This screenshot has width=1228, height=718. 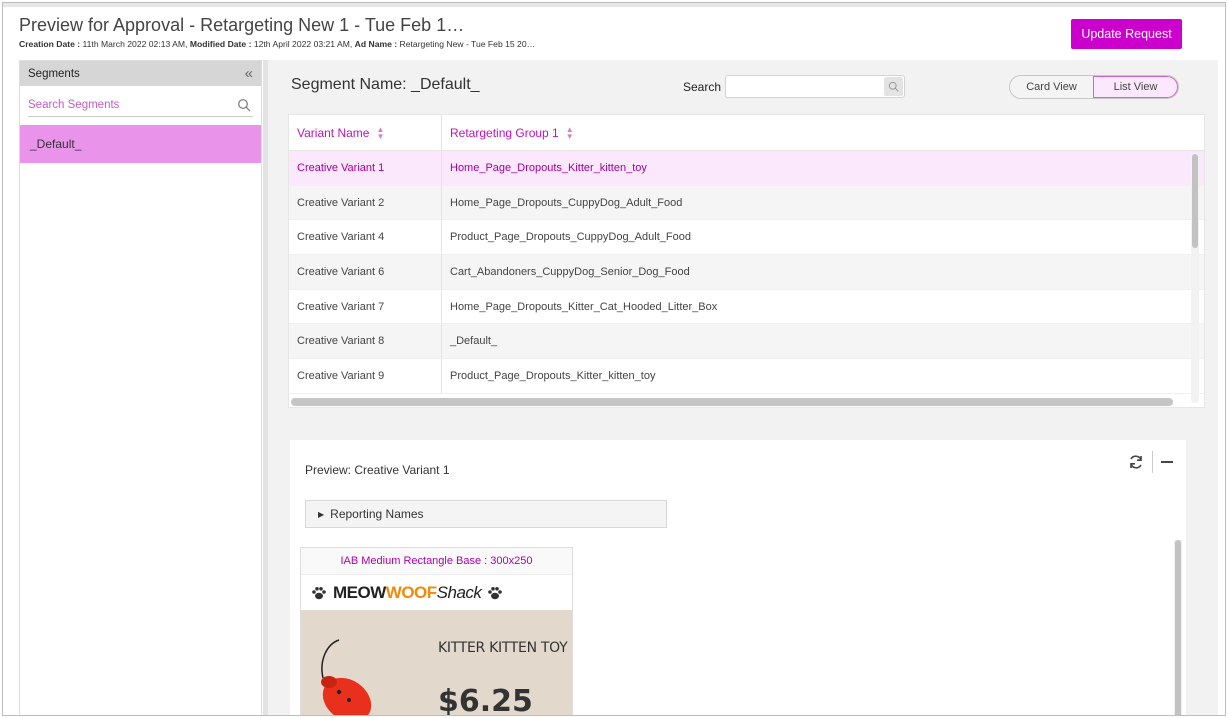 What do you see at coordinates (385, 84) in the screenshot?
I see `segment-name-heading: Segment Name: _Default_` at bounding box center [385, 84].